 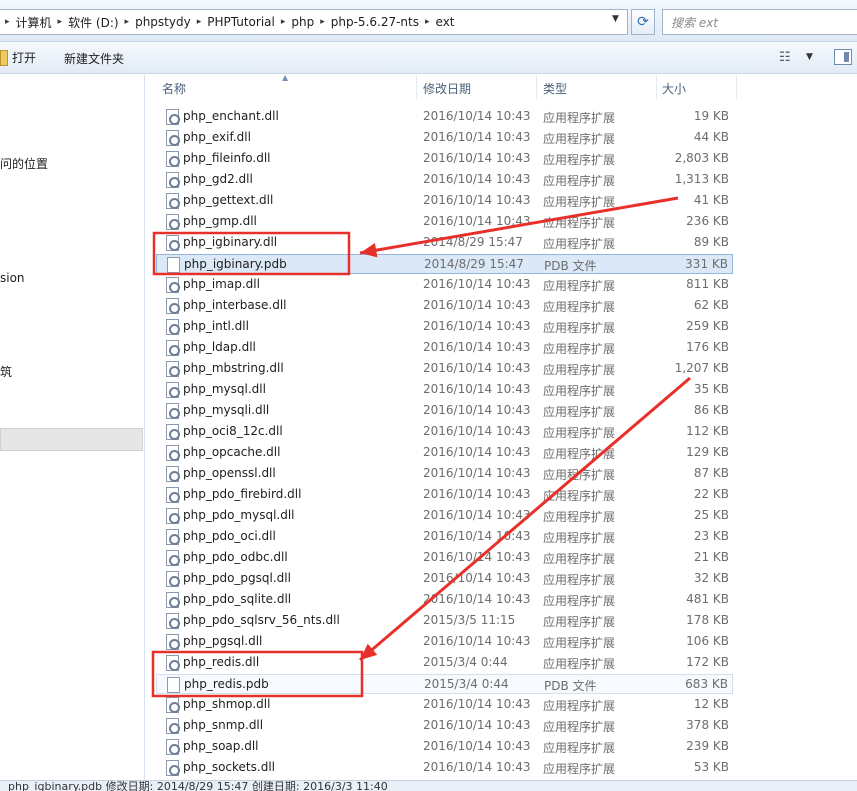 I want to click on file-size: 811 KB, so click(x=707, y=284).